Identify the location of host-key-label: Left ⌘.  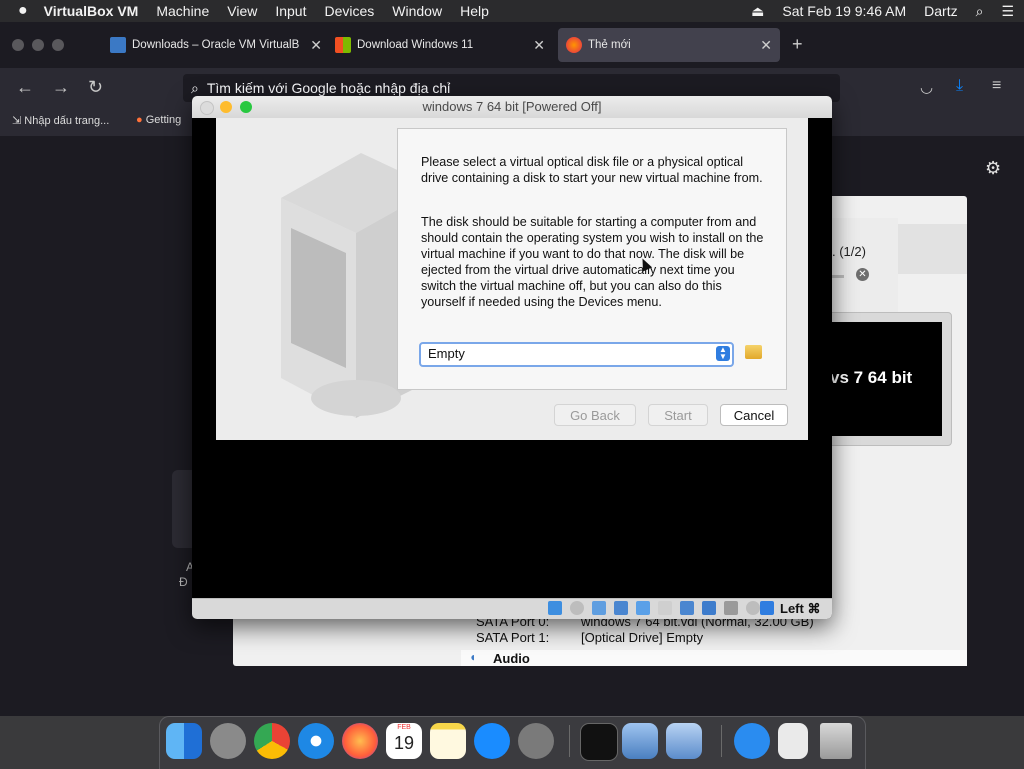
(800, 608).